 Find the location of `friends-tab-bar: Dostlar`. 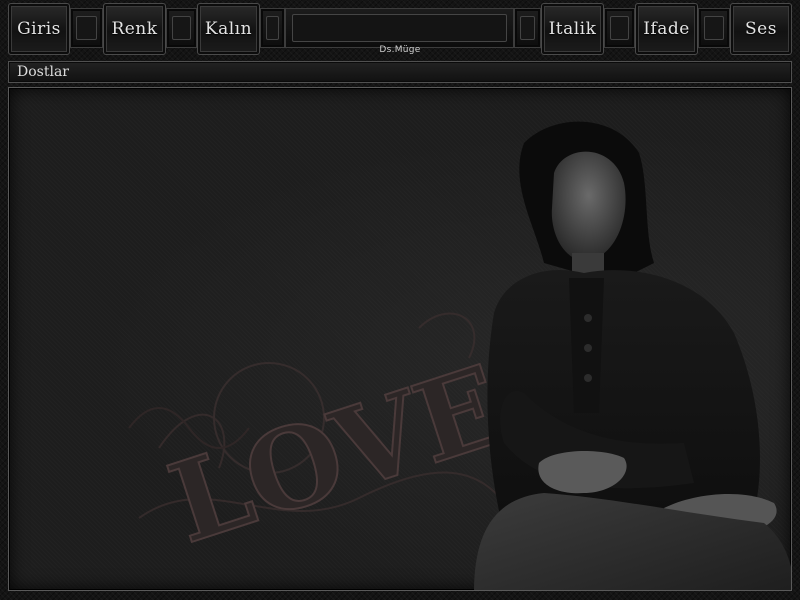

friends-tab-bar: Dostlar is located at coordinates (400, 72).